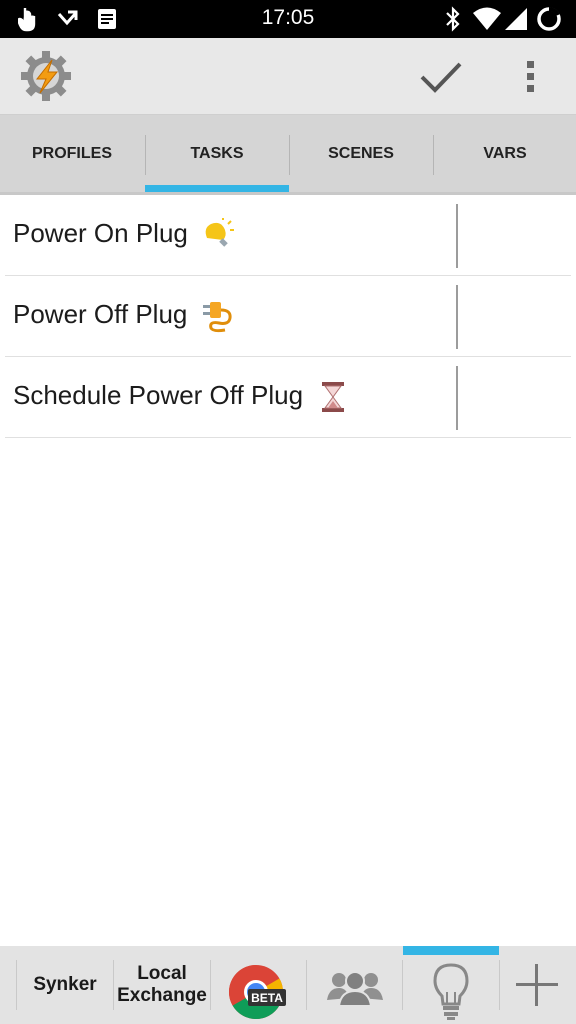 The height and width of the screenshot is (1024, 576). Describe the element at coordinates (355, 988) in the screenshot. I see `people-group-icon` at that location.